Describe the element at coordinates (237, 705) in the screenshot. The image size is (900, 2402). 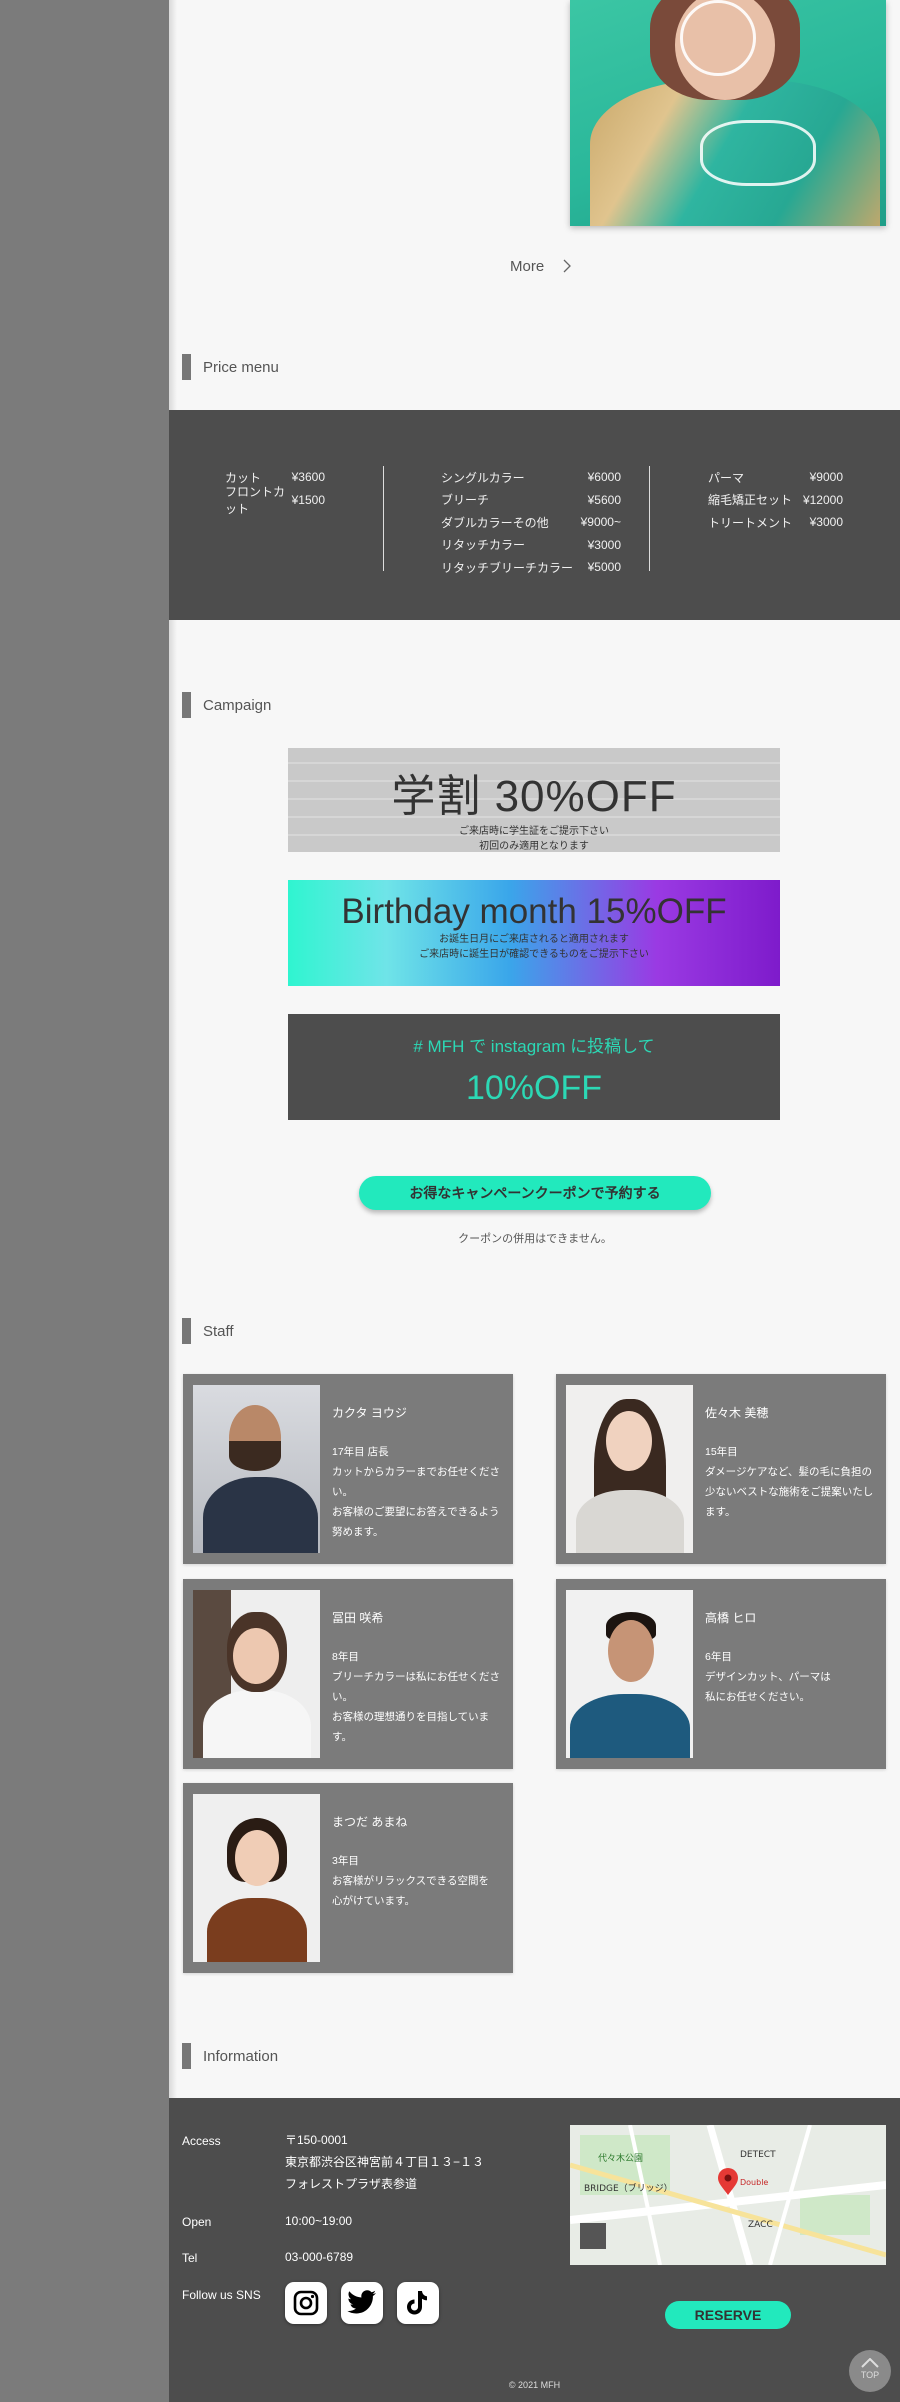
I see `campaign-title: Campaign` at that location.